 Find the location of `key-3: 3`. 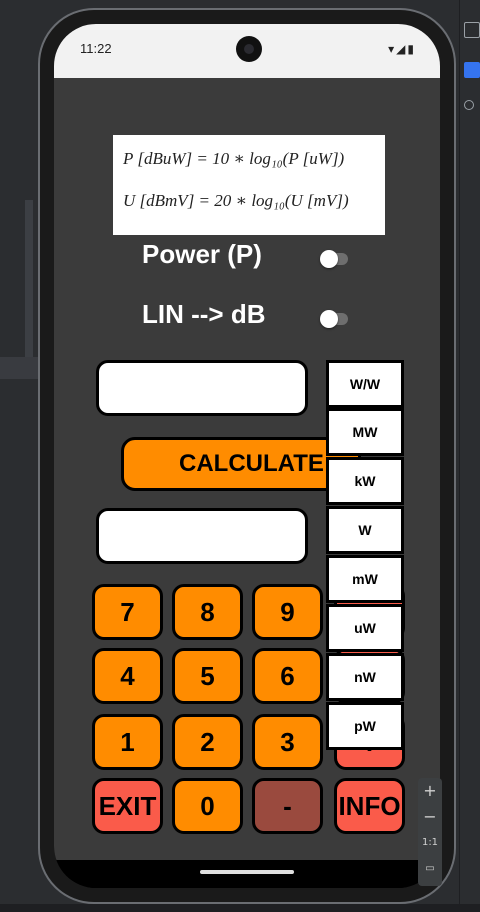

key-3: 3 is located at coordinates (287, 742).